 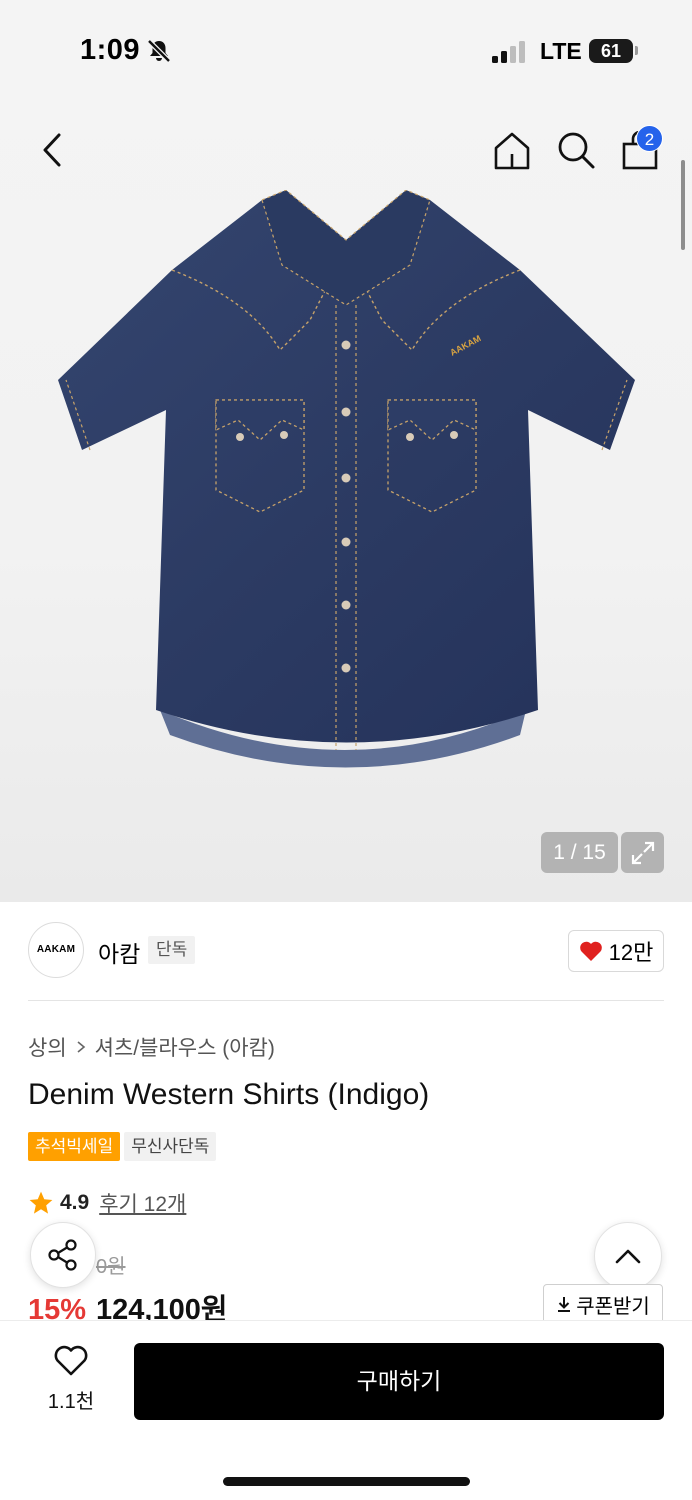 I want to click on chevron-right-icon, so click(x=81, y=1047).